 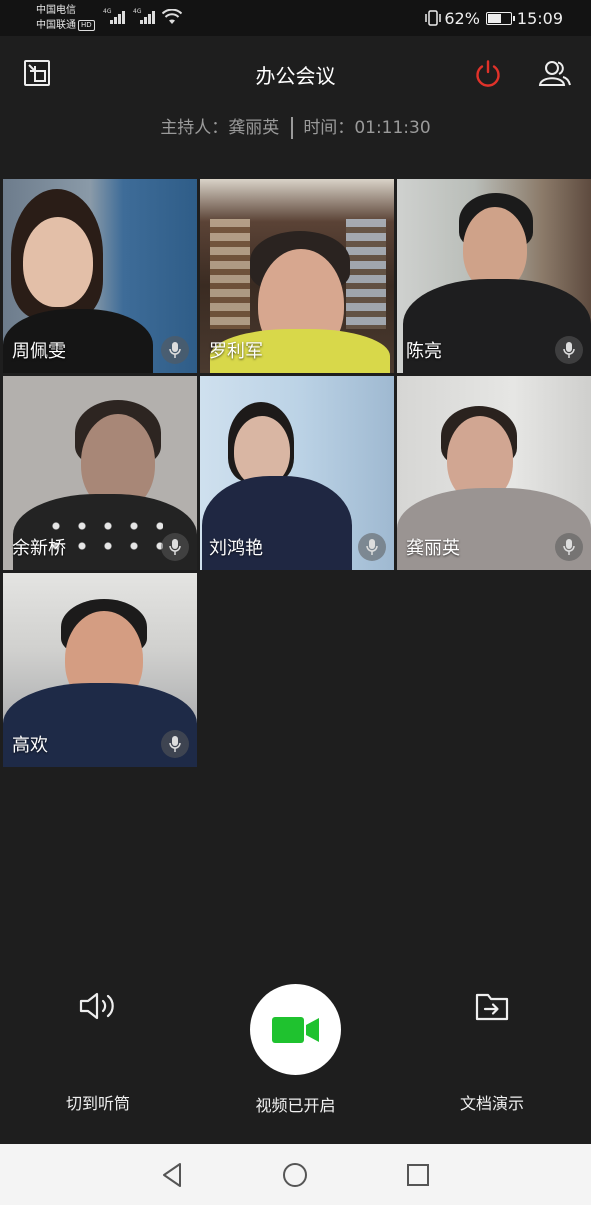 What do you see at coordinates (100, 670) in the screenshot?
I see `video-tile: 高欢` at bounding box center [100, 670].